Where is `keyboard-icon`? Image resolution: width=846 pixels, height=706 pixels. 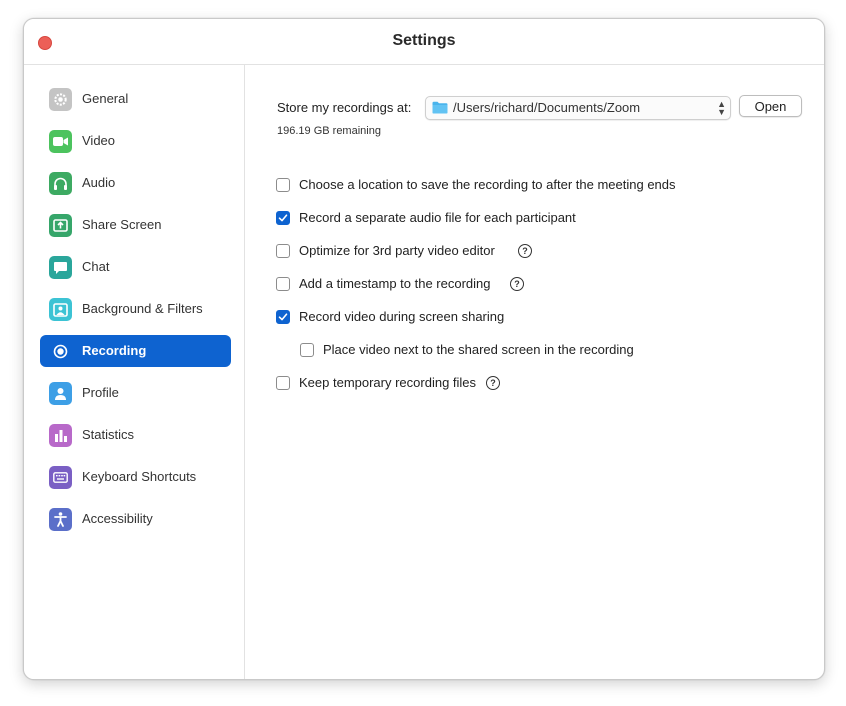 keyboard-icon is located at coordinates (60, 477).